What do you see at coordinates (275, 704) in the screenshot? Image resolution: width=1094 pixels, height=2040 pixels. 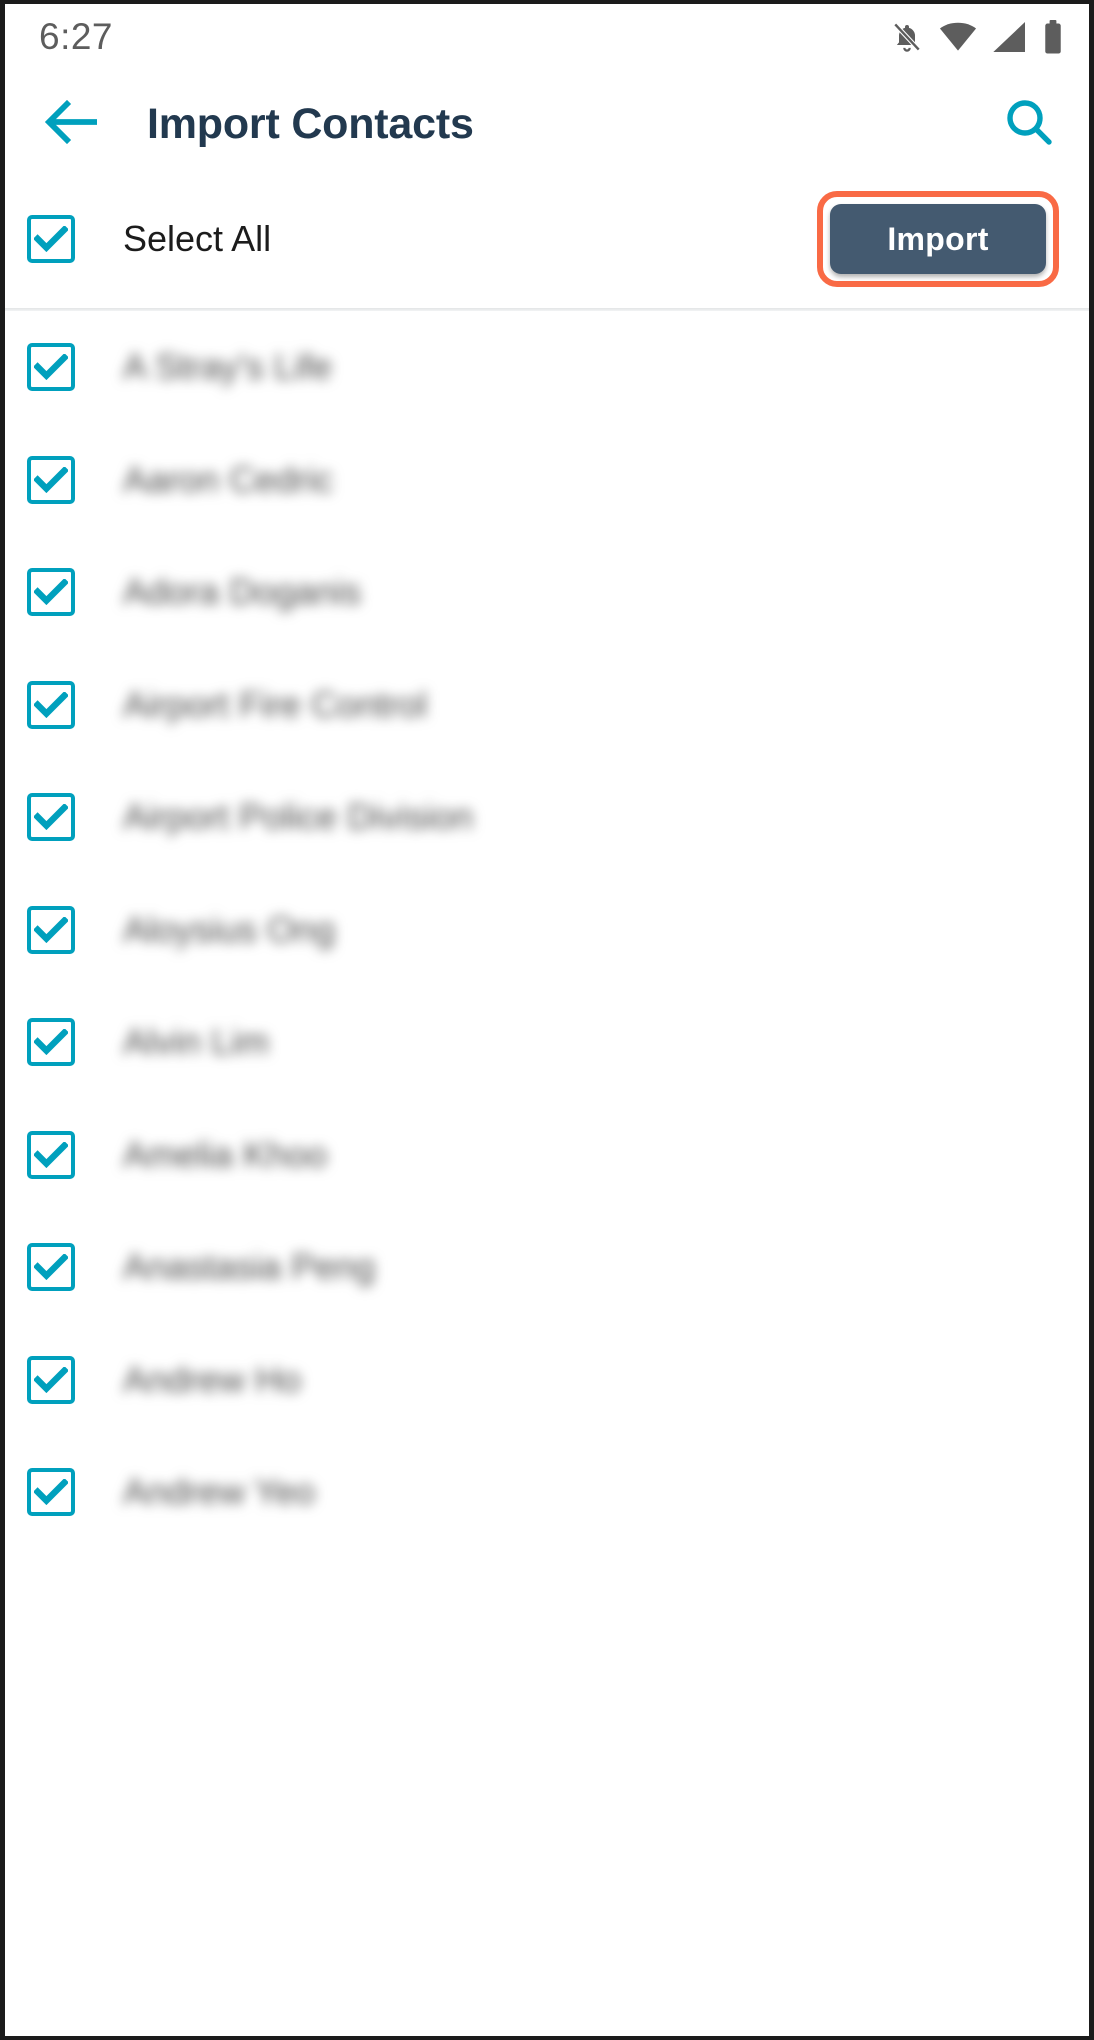 I see `contact-name: Airport Fire Control` at bounding box center [275, 704].